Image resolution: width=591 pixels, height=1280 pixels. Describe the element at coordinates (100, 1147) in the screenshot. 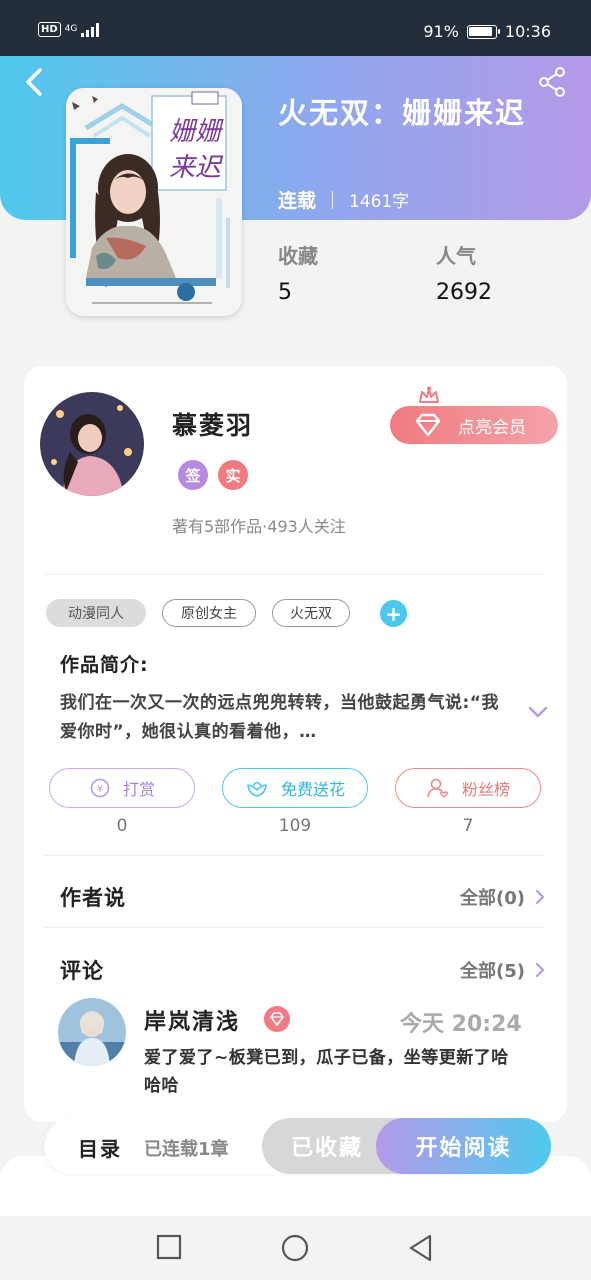

I see `toc-button: 目录` at that location.